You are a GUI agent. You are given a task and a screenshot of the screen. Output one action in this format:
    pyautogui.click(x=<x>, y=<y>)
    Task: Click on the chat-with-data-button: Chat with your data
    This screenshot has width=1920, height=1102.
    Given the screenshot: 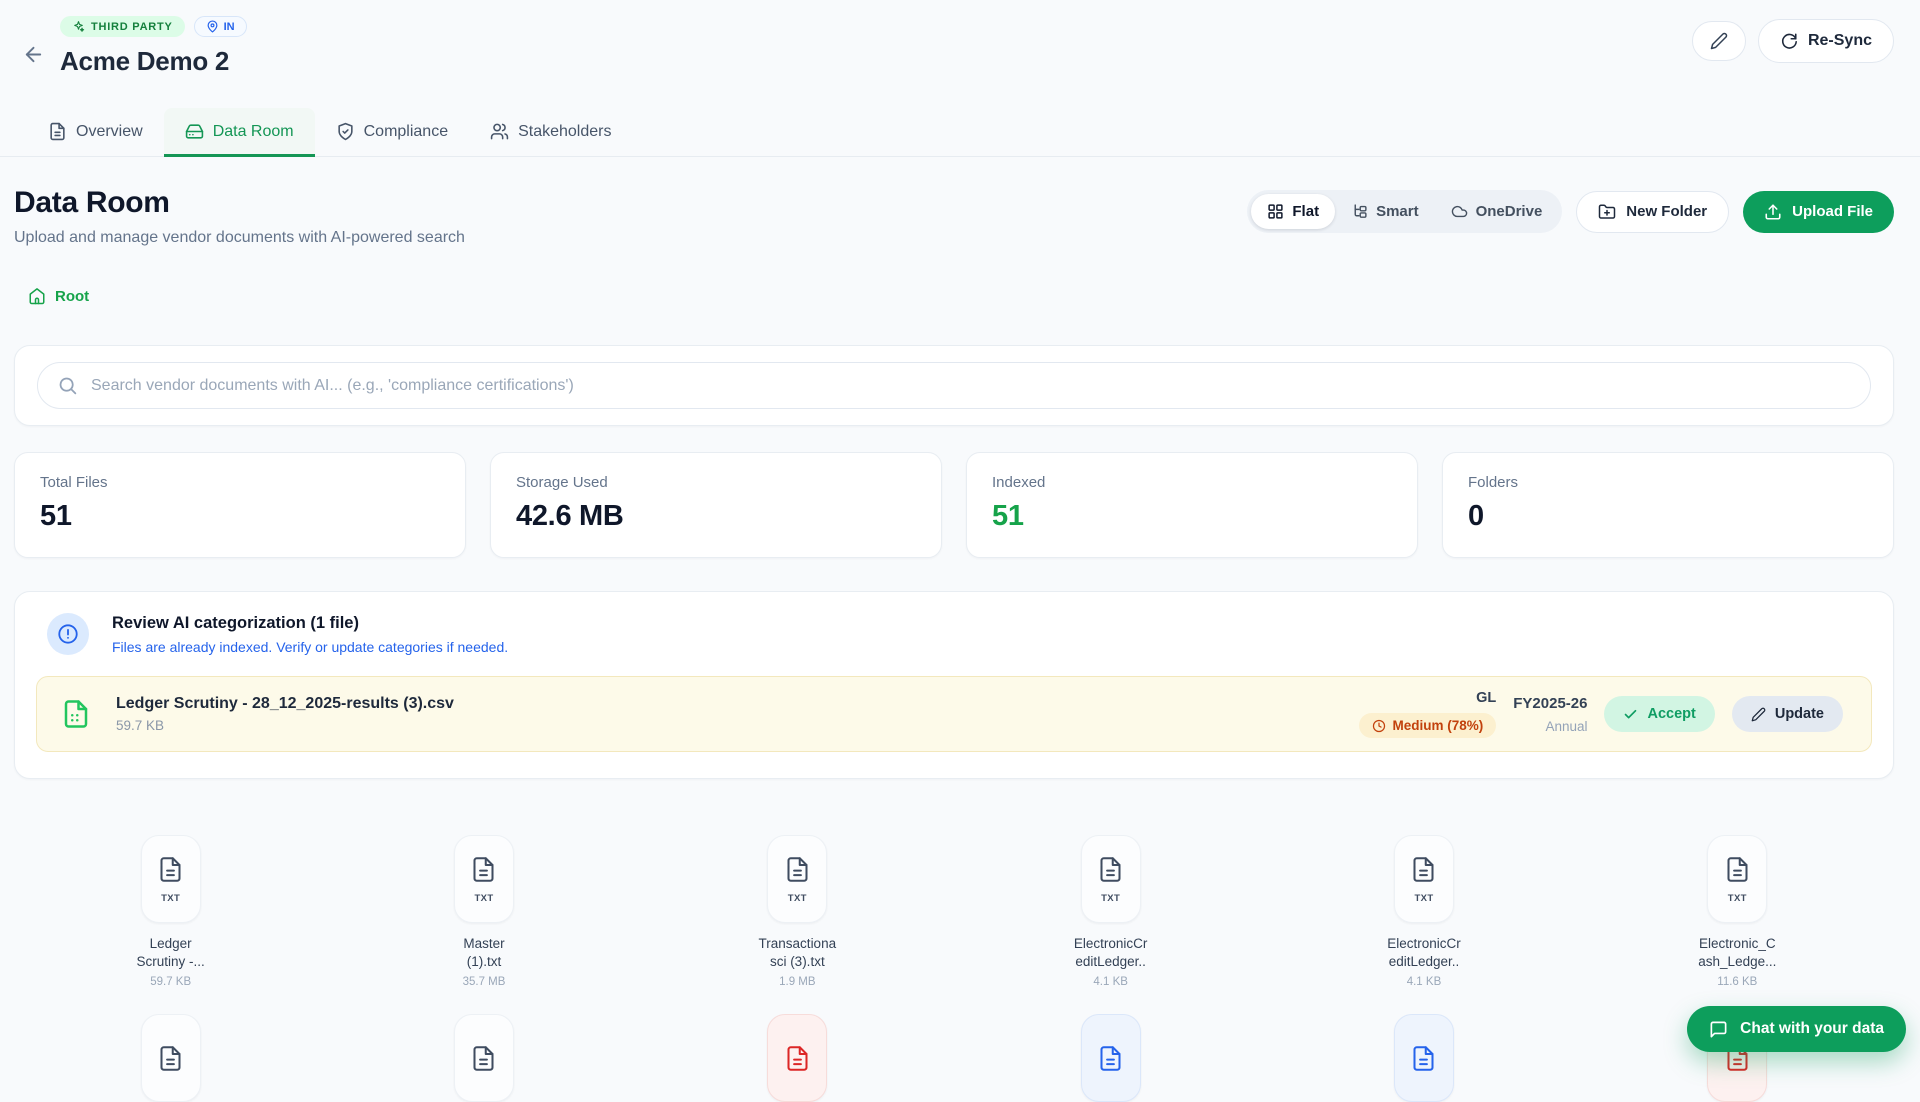 What is the action you would take?
    pyautogui.click(x=1796, y=1029)
    